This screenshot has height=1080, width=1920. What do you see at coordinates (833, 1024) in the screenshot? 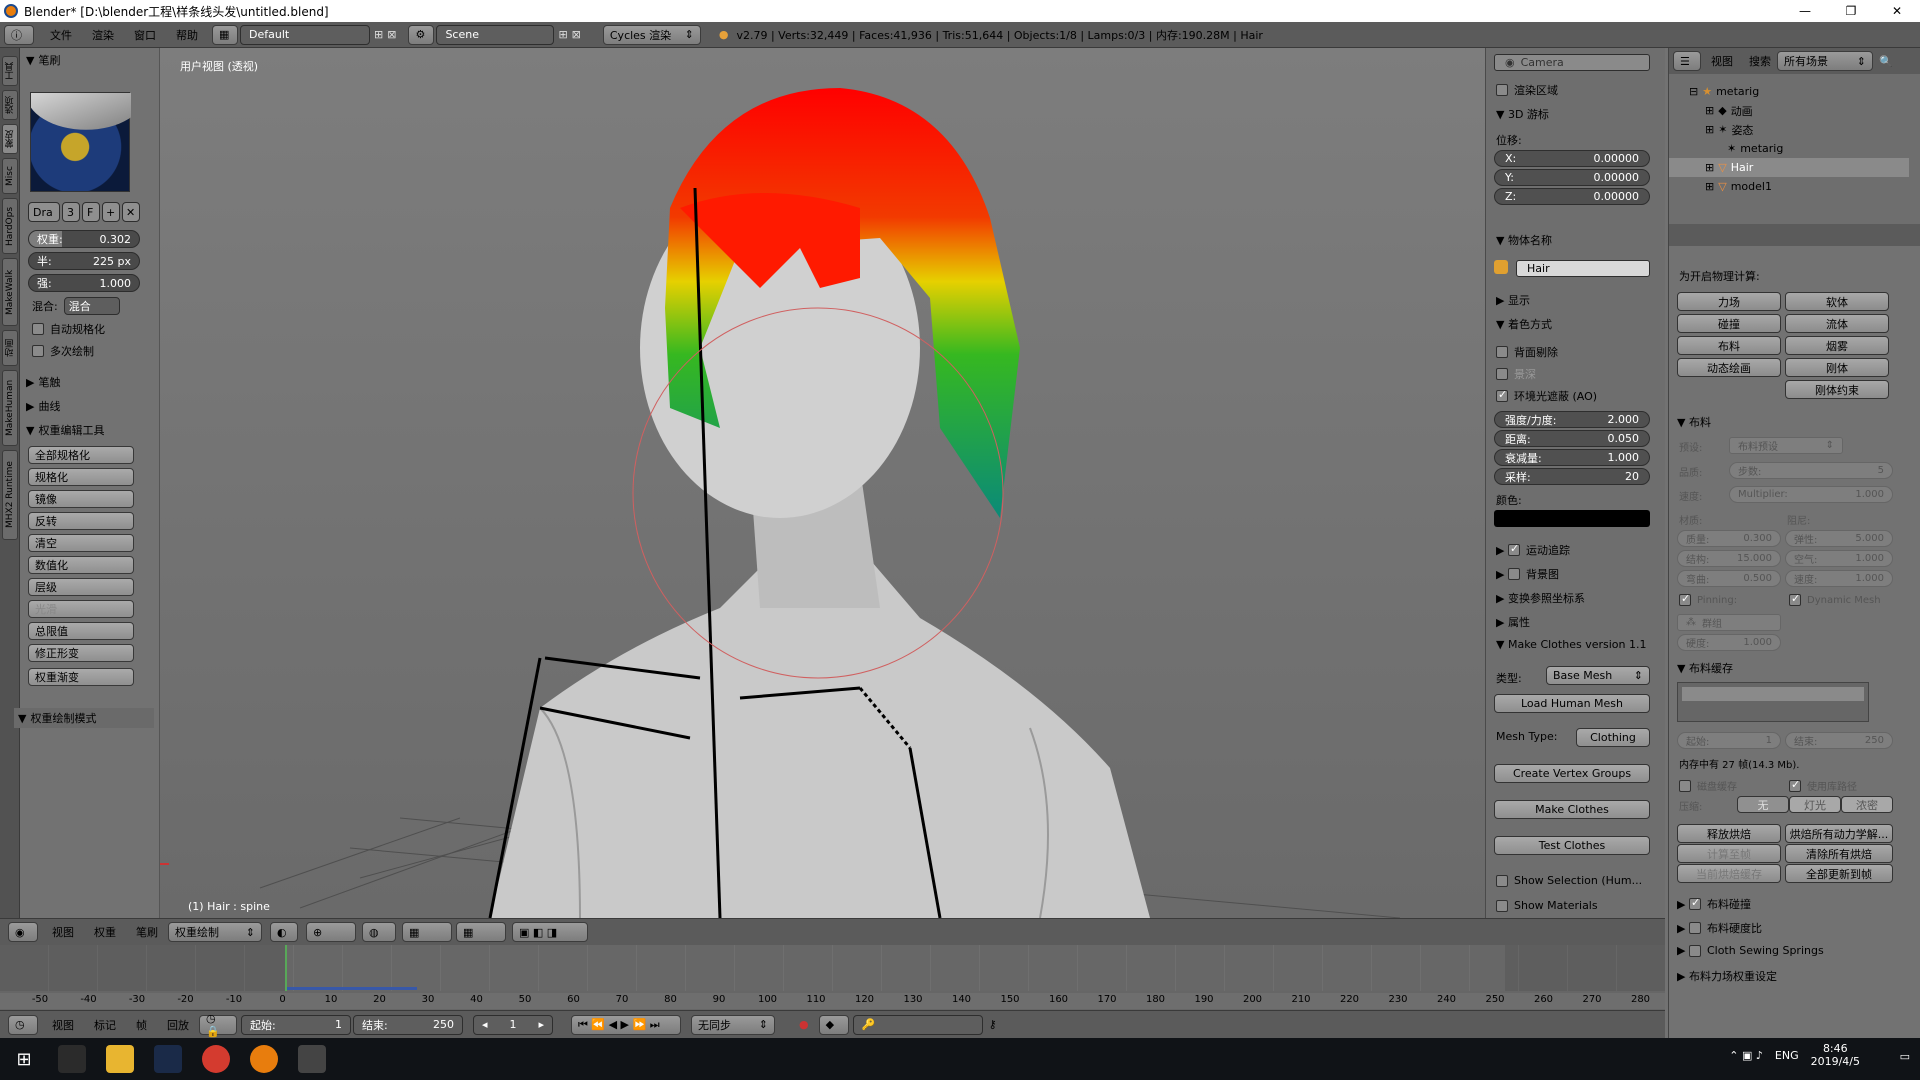
I see `keying-icon: ◆` at bounding box center [833, 1024].